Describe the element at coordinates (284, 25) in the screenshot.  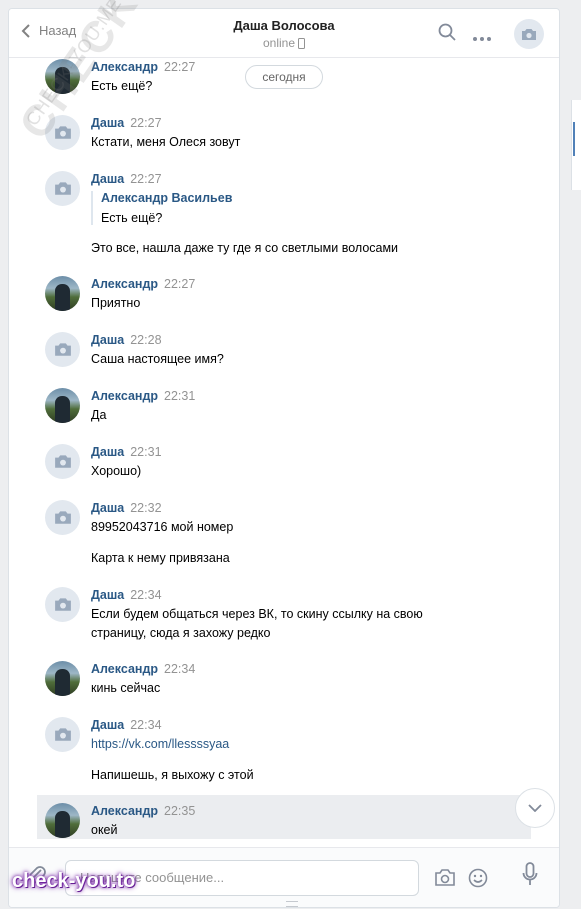
I see `contact-name: Даша Волосова` at that location.